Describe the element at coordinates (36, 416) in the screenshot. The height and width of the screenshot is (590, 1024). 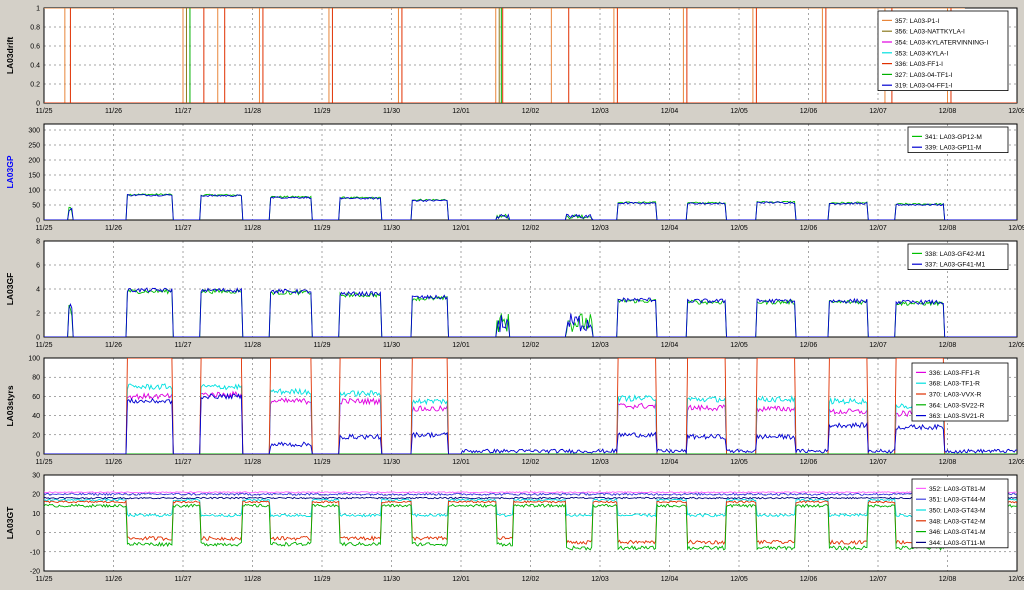
I see `y-tick-label: 40` at that location.